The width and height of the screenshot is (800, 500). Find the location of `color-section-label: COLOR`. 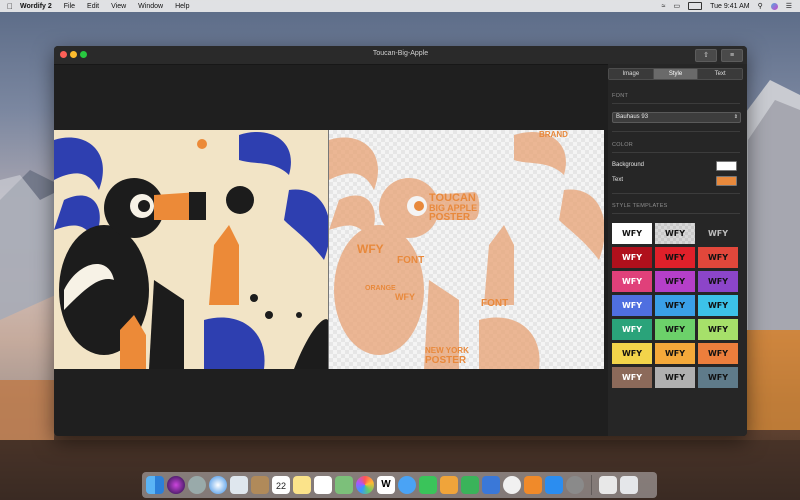

color-section-label: COLOR is located at coordinates (623, 145).